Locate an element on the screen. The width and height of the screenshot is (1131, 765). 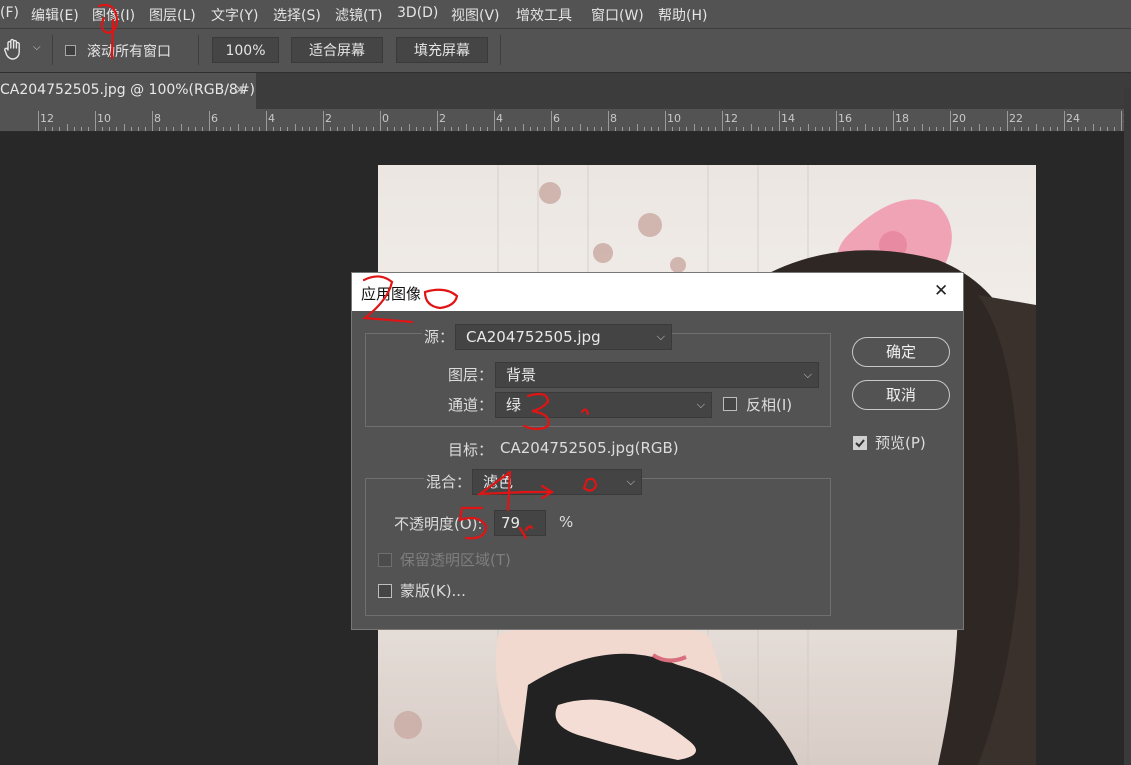
menu-3d: 3D(D) is located at coordinates (417, 13).